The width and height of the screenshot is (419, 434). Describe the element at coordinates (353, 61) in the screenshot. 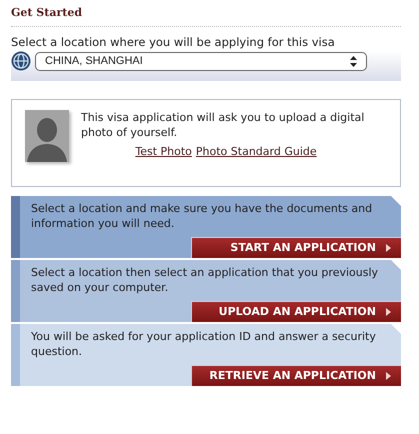

I see `dropdown-arrows-icon` at that location.